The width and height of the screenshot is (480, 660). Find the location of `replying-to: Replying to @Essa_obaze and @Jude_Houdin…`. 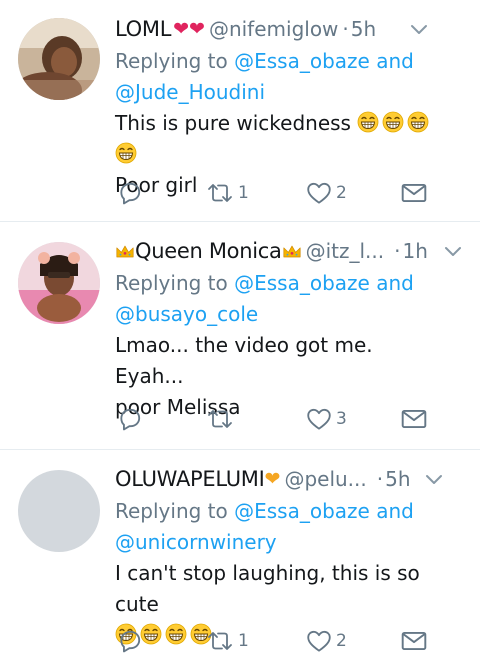

replying-to: Replying to @Essa_obaze and @Jude_Houdin… is located at coordinates (264, 76).